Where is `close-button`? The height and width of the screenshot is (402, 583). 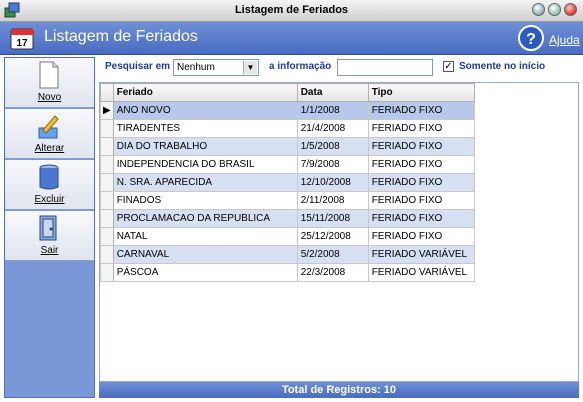
close-button is located at coordinates (570, 9).